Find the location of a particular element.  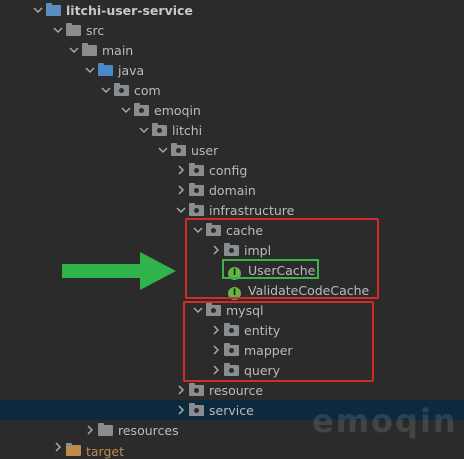

tree-item-label: litchi is located at coordinates (187, 130).